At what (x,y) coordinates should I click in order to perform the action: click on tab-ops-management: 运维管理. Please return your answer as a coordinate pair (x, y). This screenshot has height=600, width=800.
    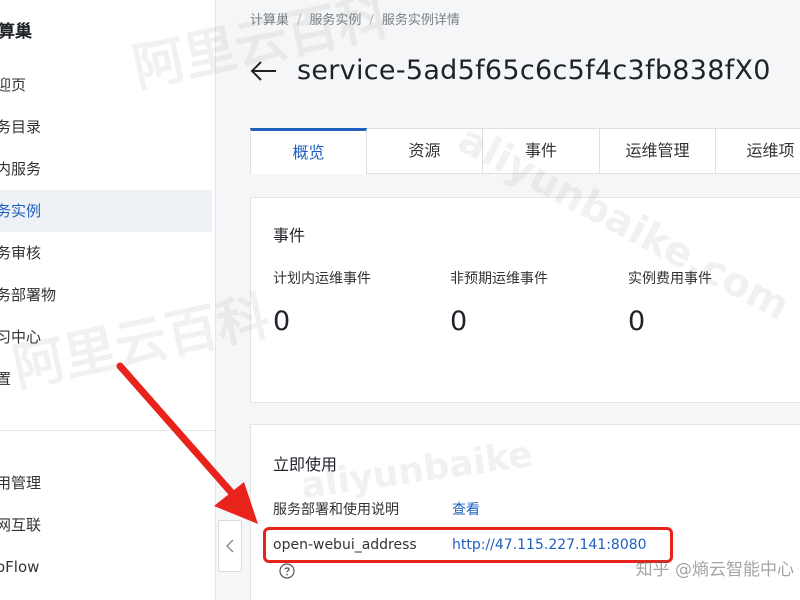
    Looking at the image, I should click on (658, 151).